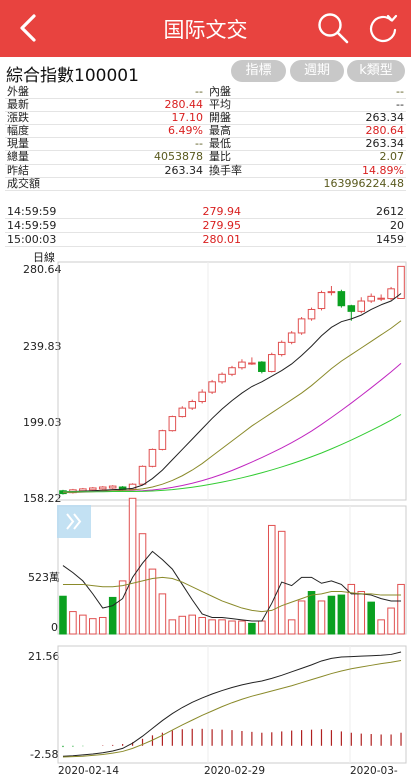 The height and width of the screenshot is (778, 411). I want to click on date-label: 2020-03-18, so click(374, 771).